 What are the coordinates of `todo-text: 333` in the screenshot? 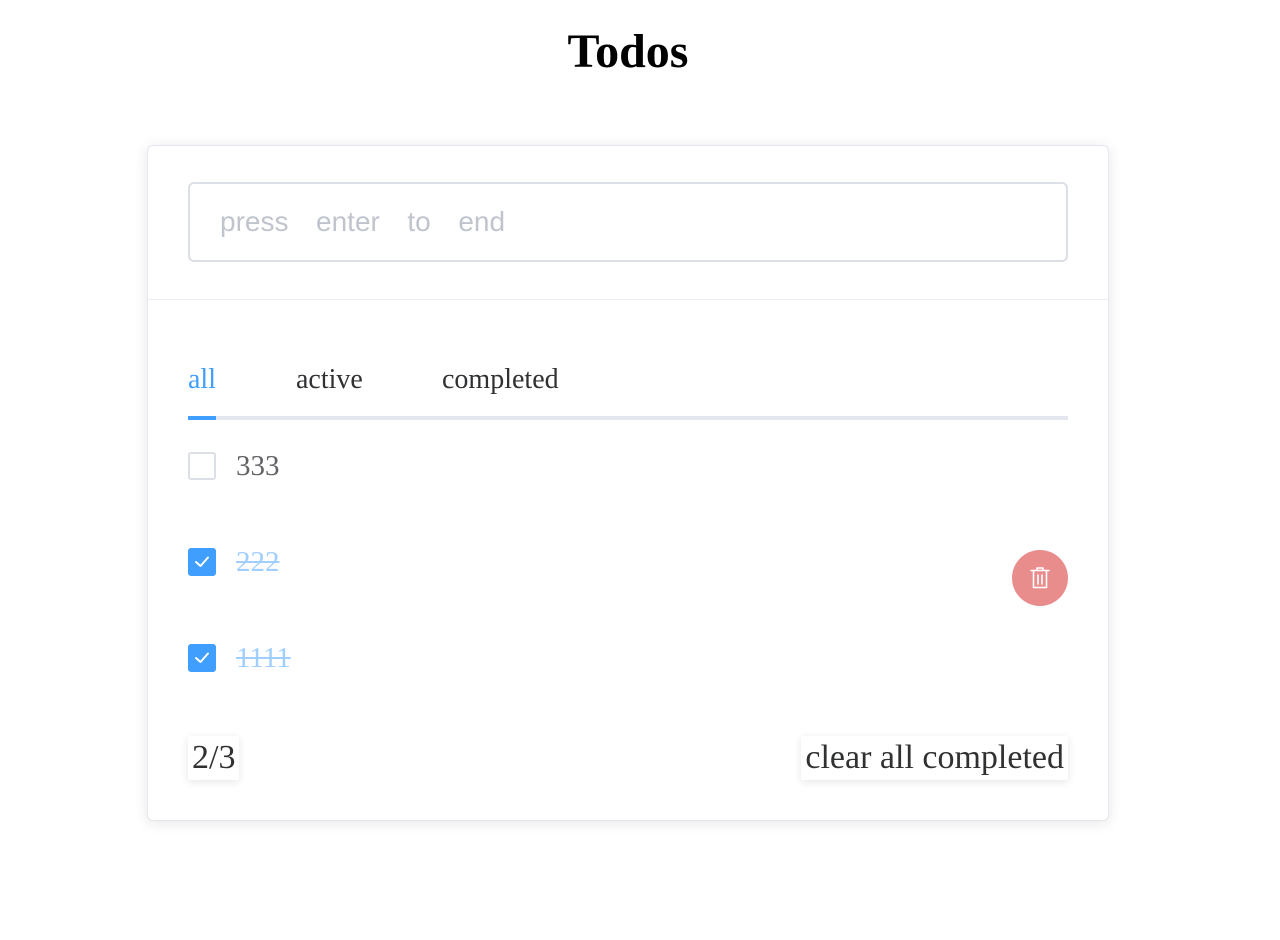 It's located at (258, 466).